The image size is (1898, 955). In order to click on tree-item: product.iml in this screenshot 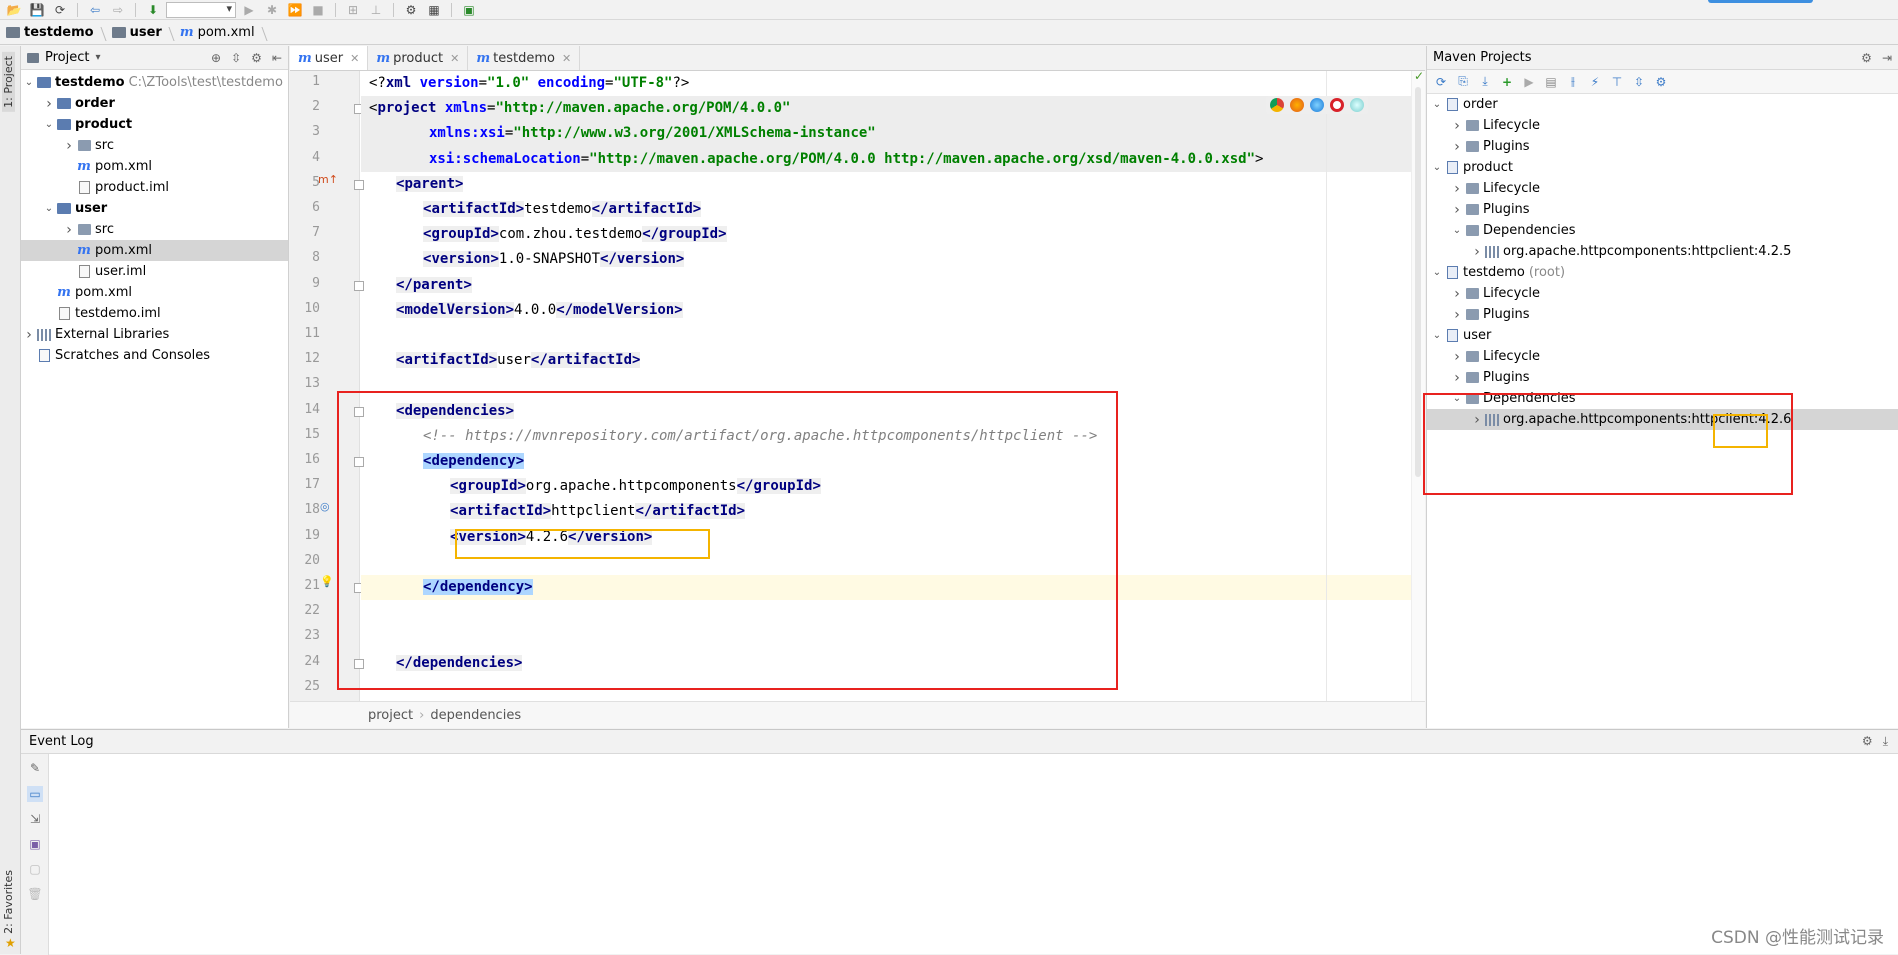, I will do `click(154, 187)`.